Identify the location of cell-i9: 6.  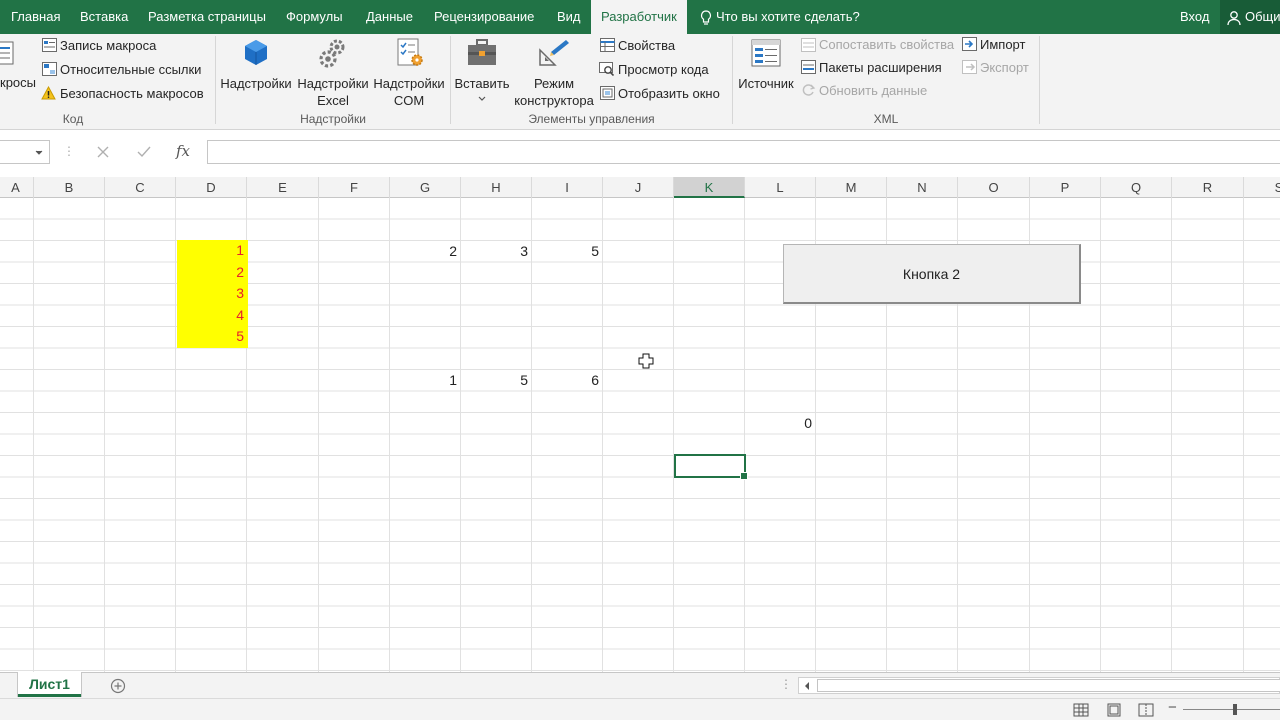
(567, 380).